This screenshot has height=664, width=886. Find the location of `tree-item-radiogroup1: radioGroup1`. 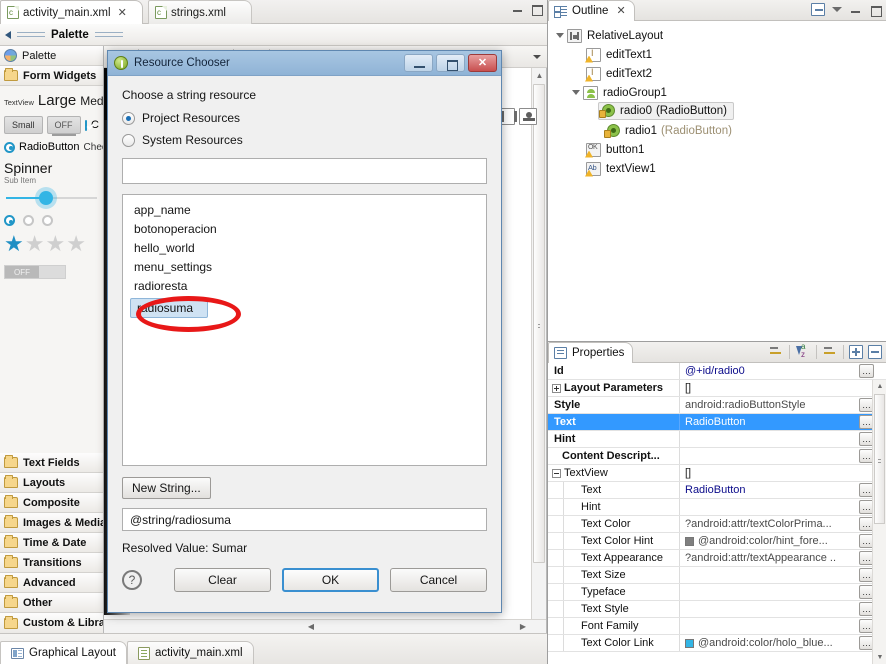

tree-item-radiogroup1: radioGroup1 is located at coordinates (717, 92).